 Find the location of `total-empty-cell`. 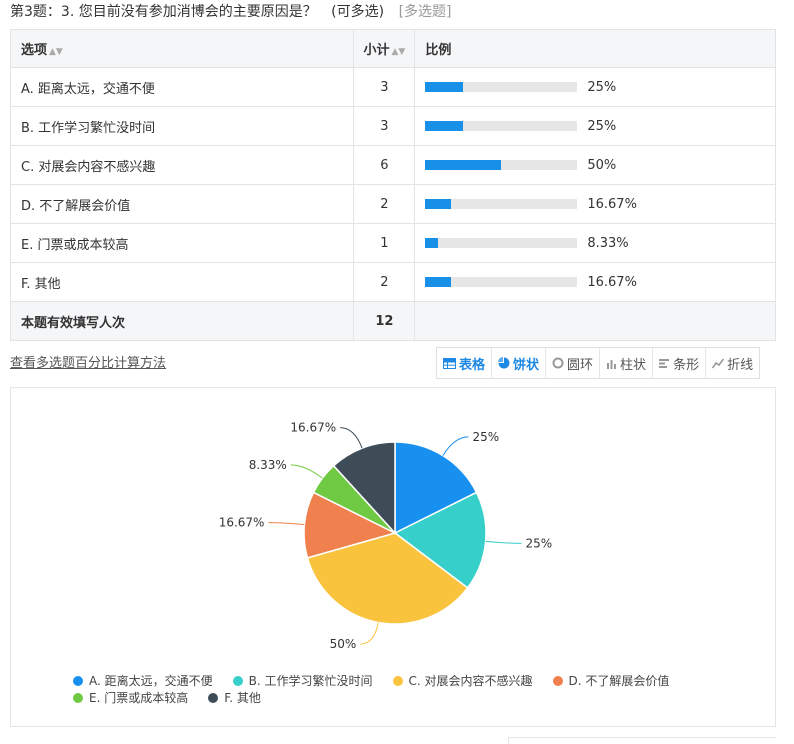

total-empty-cell is located at coordinates (595, 321).